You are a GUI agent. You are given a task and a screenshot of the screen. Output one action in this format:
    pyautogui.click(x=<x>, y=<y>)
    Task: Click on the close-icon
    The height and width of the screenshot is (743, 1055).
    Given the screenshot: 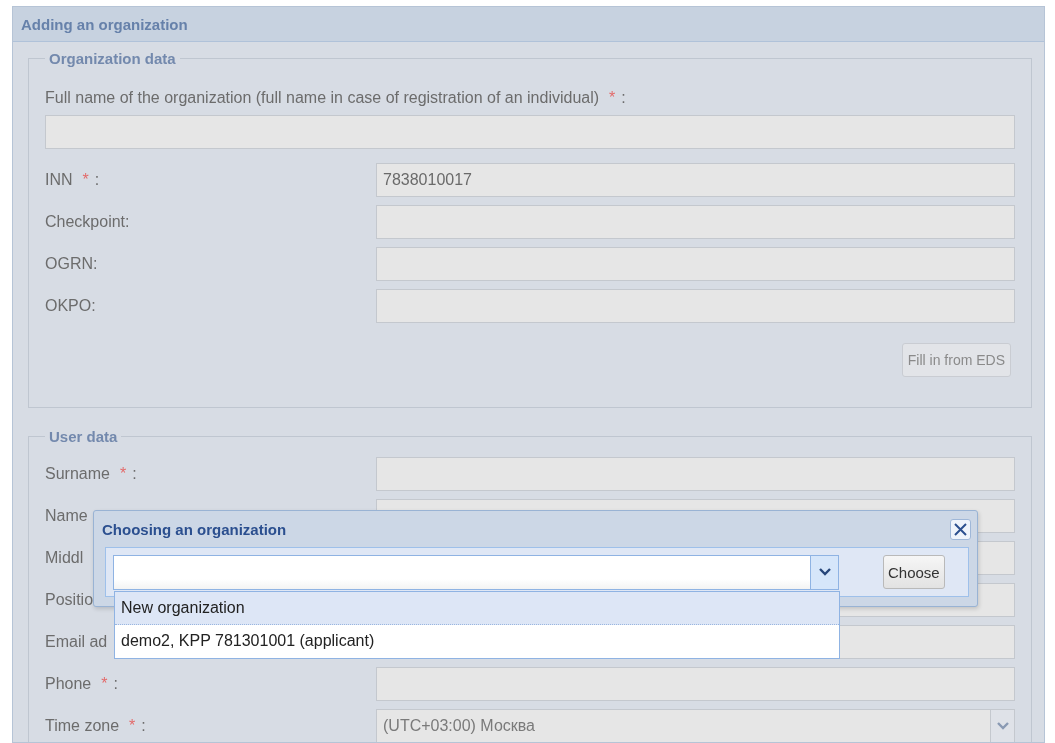 What is the action you would take?
    pyautogui.click(x=960, y=529)
    